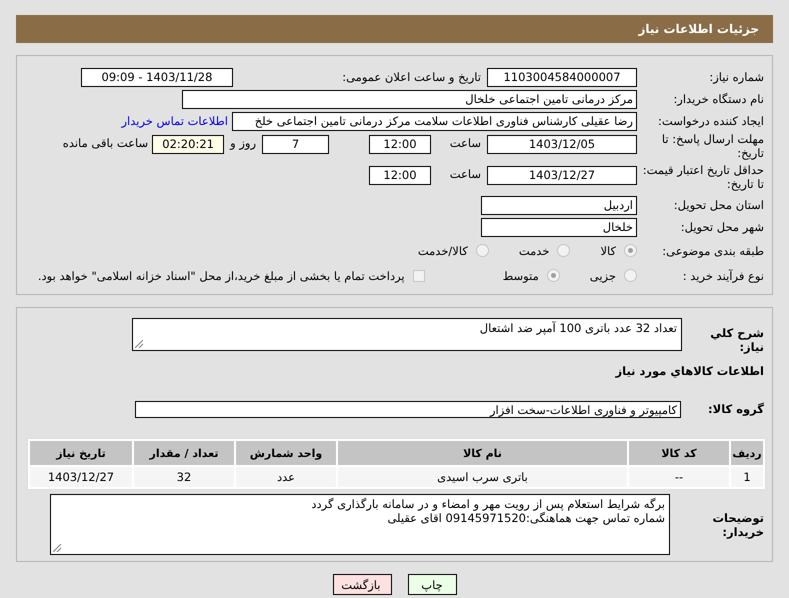  I want to click on back-button: بازگشت, so click(362, 584).